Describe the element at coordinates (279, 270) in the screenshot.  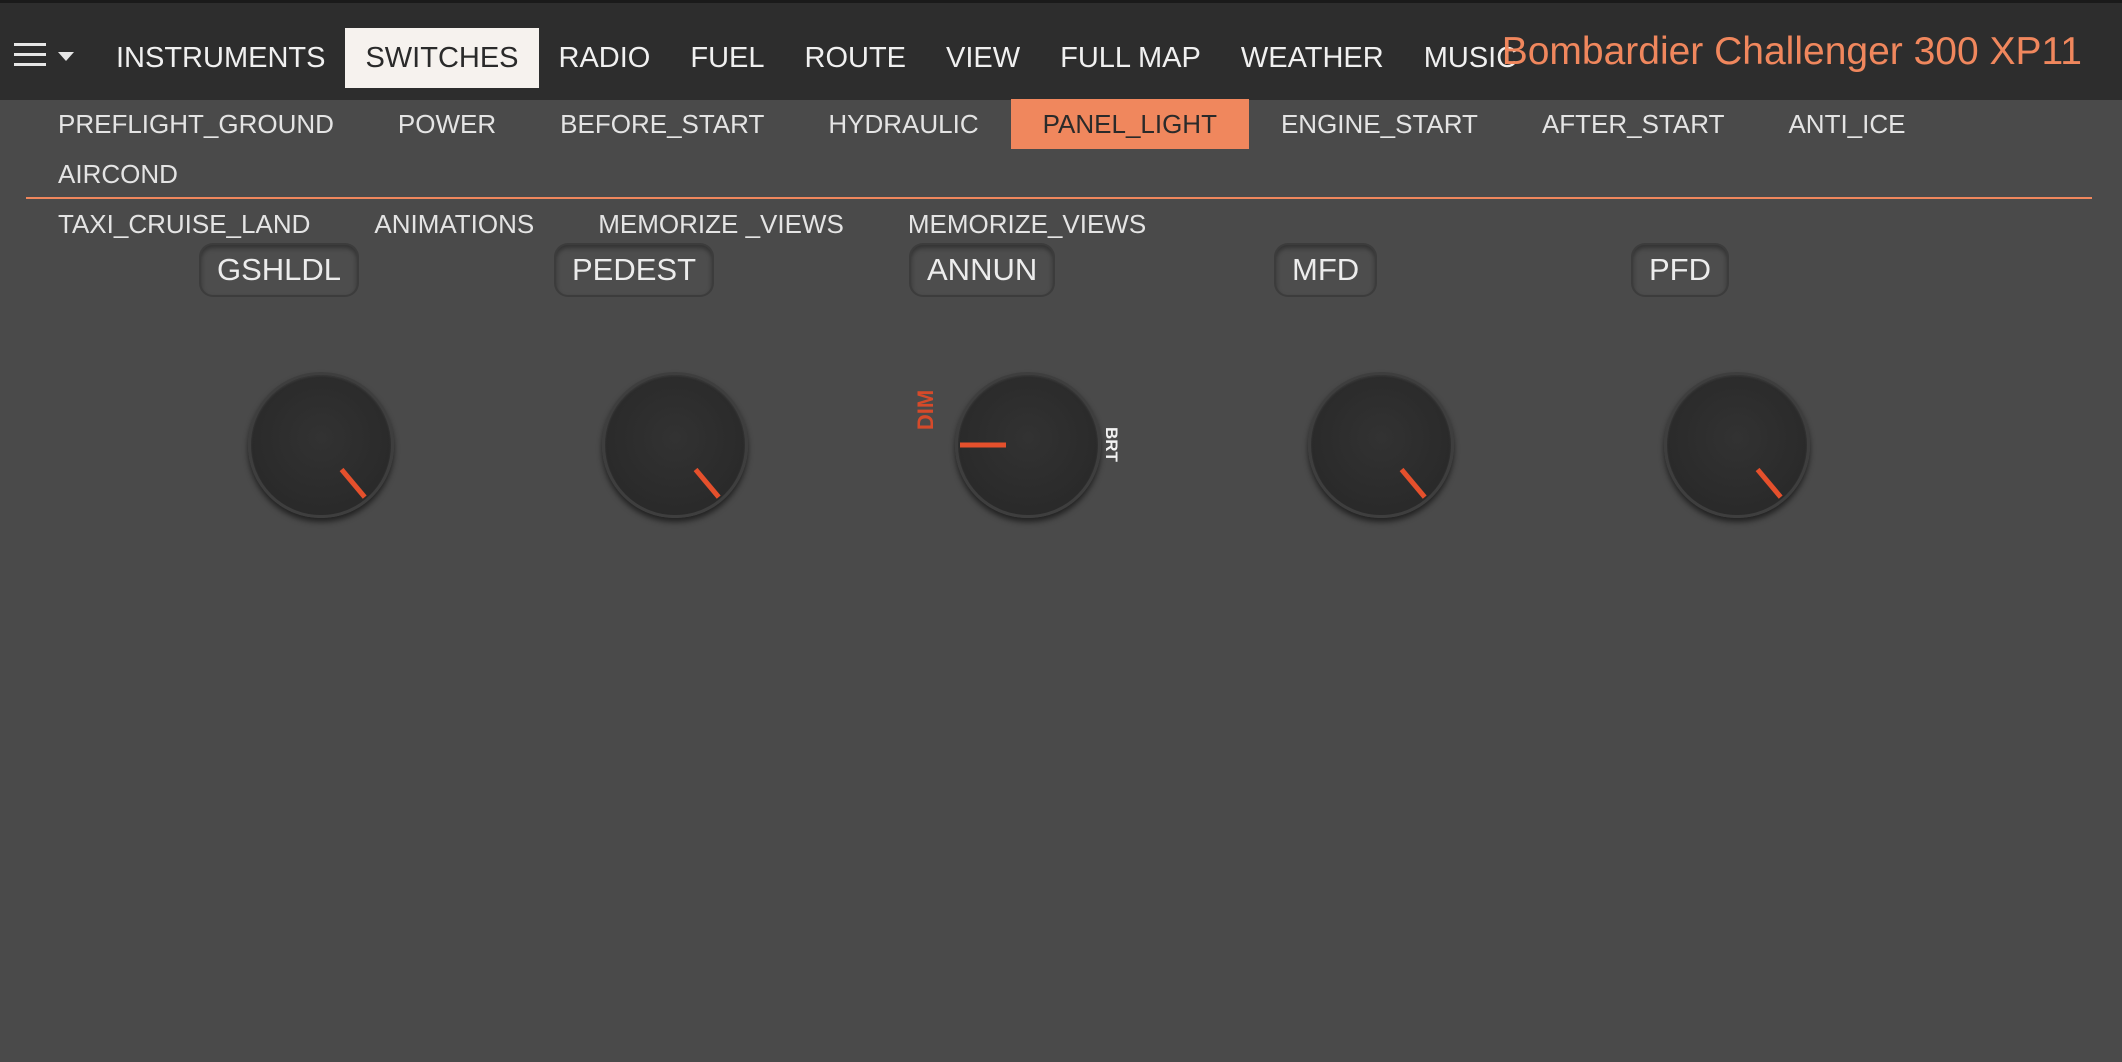
I see `knob-label: GSHLDL` at that location.